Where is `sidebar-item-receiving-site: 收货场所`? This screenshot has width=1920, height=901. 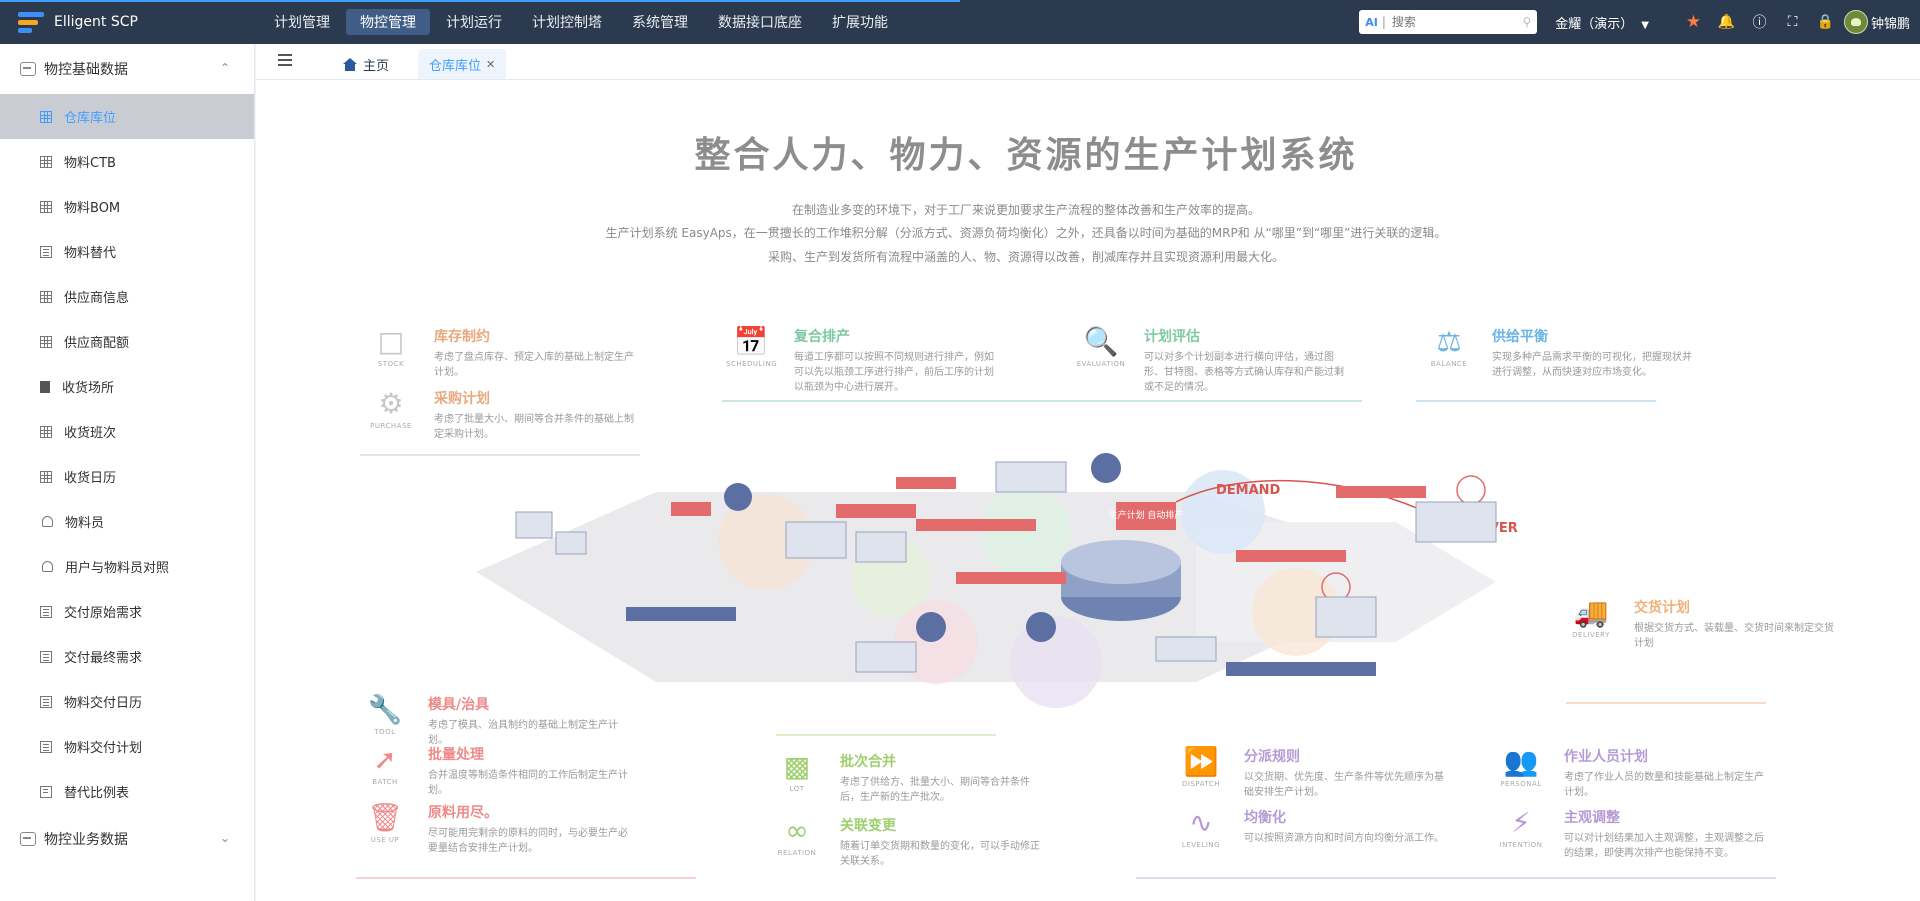
sidebar-item-receiving-site: 收货场所 is located at coordinates (127, 386).